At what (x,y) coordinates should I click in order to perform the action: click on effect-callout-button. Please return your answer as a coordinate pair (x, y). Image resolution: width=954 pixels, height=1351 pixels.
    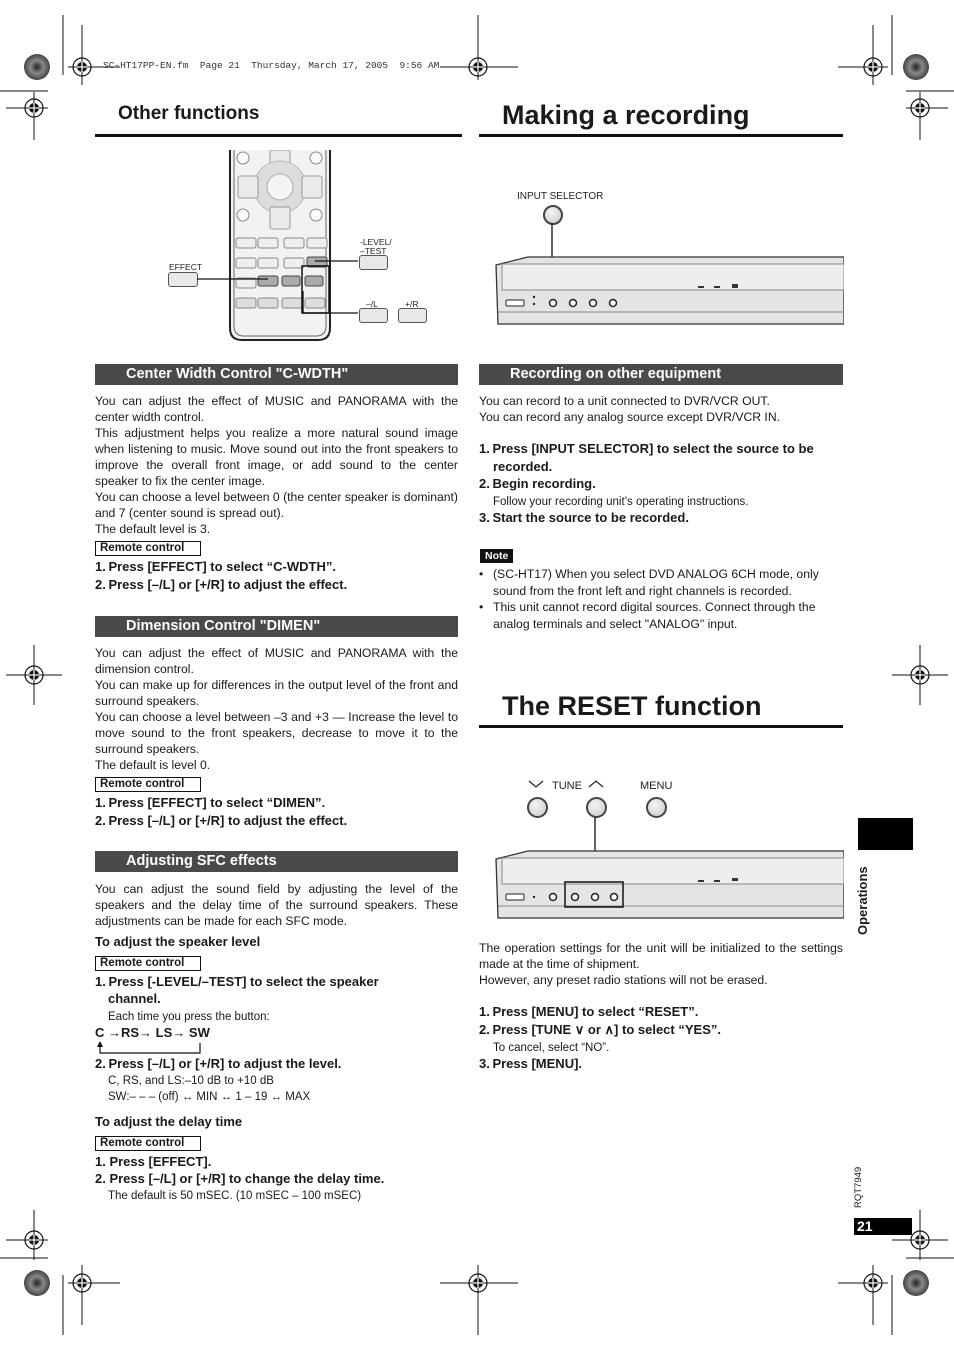
    Looking at the image, I should click on (183, 279).